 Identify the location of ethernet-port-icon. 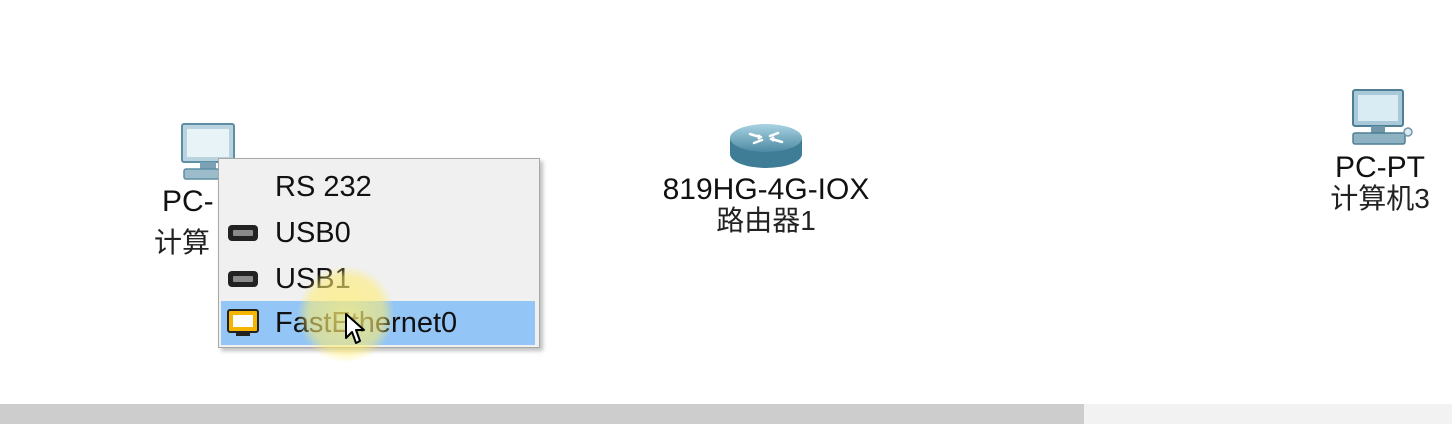
(243, 323).